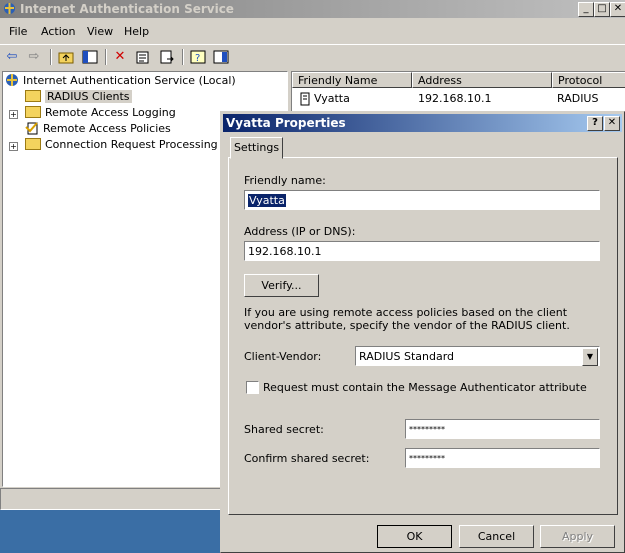 The image size is (625, 553). I want to click on tree-item-label: Connection Request Processing, so click(131, 144).